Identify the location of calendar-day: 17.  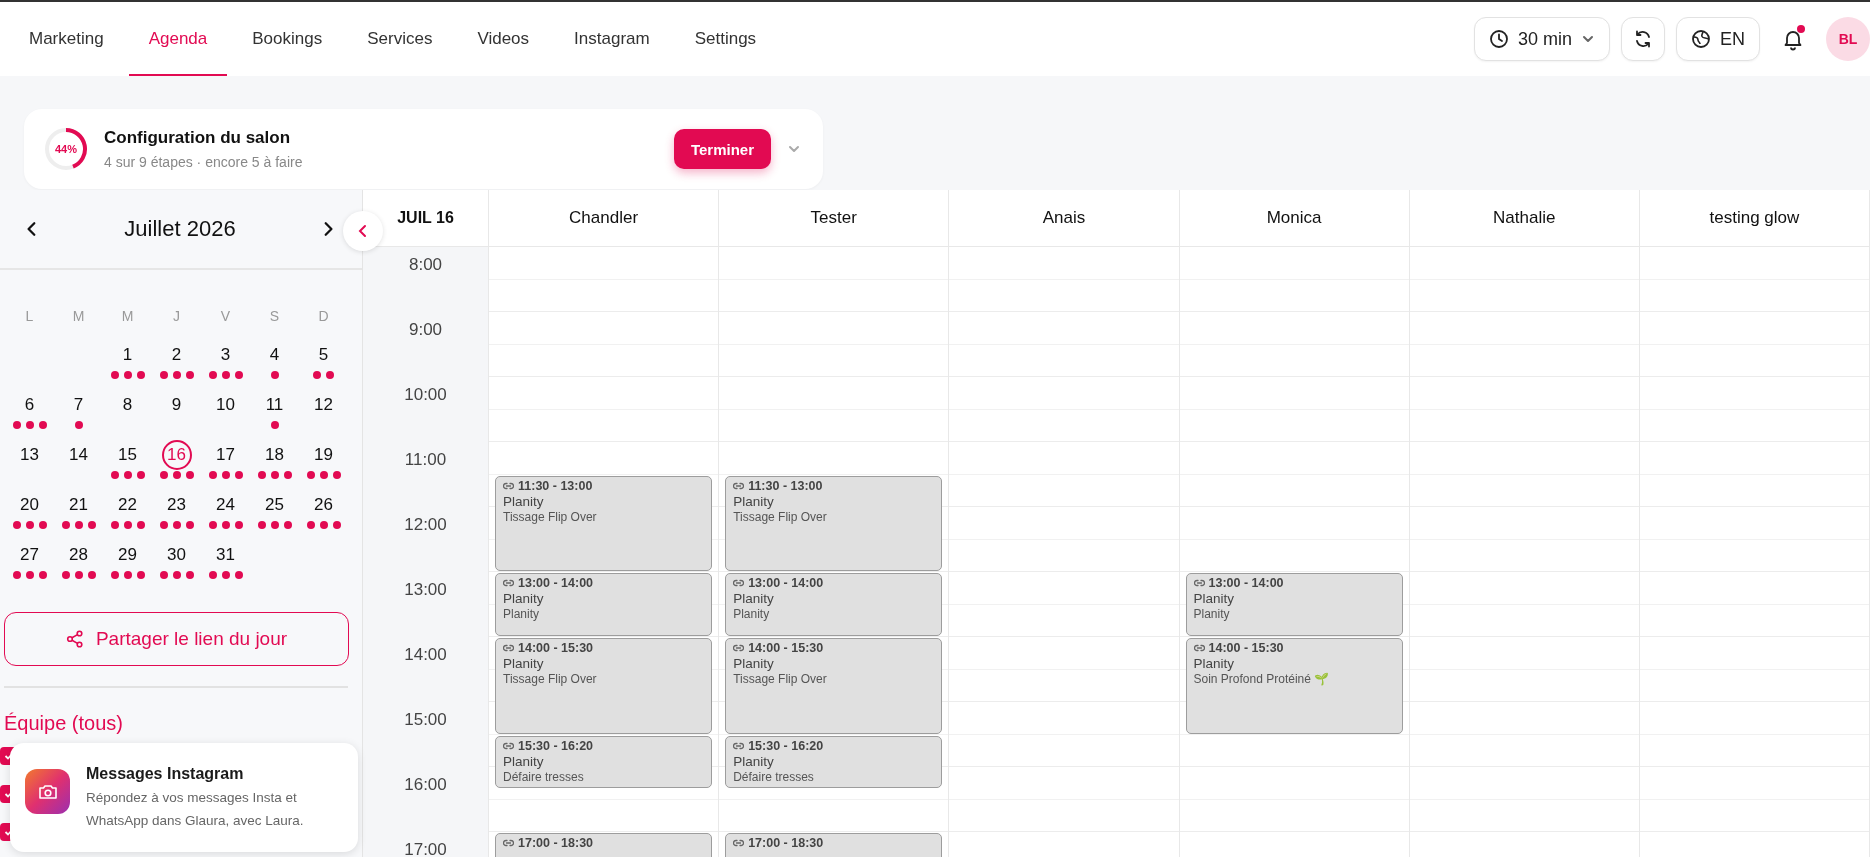
(225, 455).